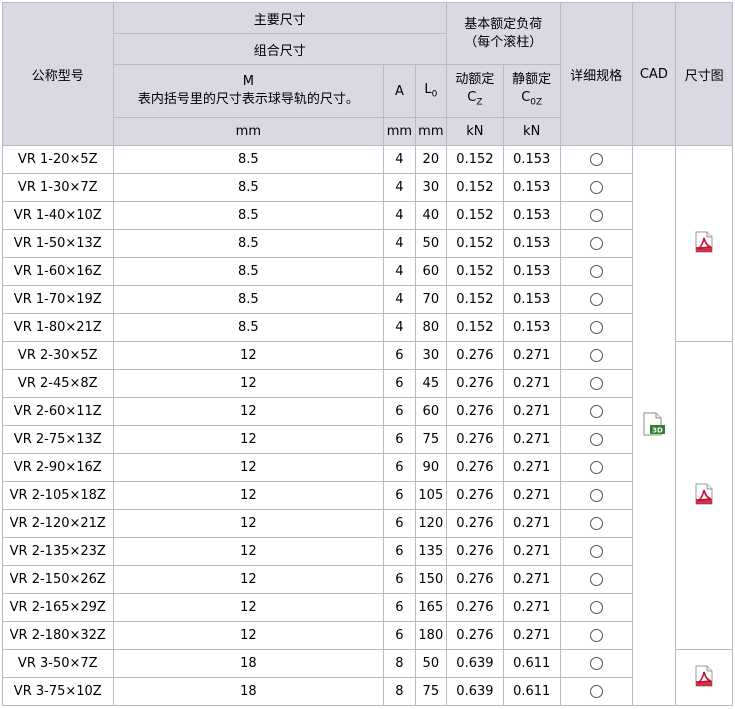 The height and width of the screenshot is (709, 735). I want to click on svg-text: 3D, so click(657, 430).